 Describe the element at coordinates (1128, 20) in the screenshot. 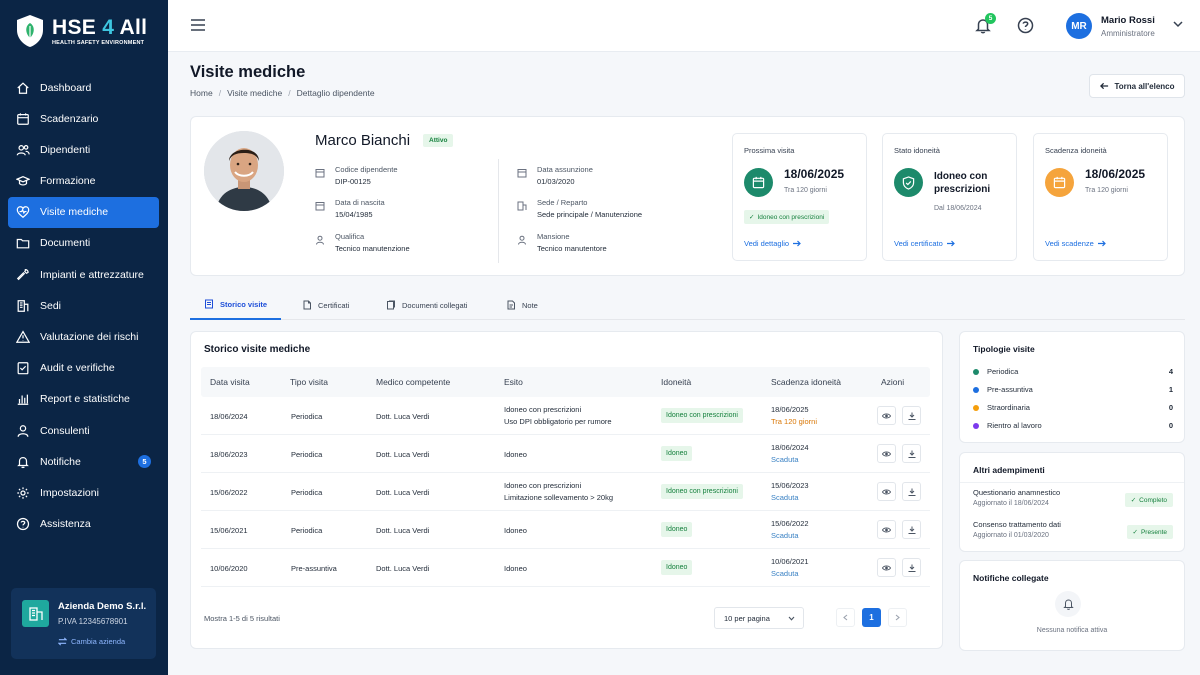

I see `user-name: Mario Rossi` at that location.